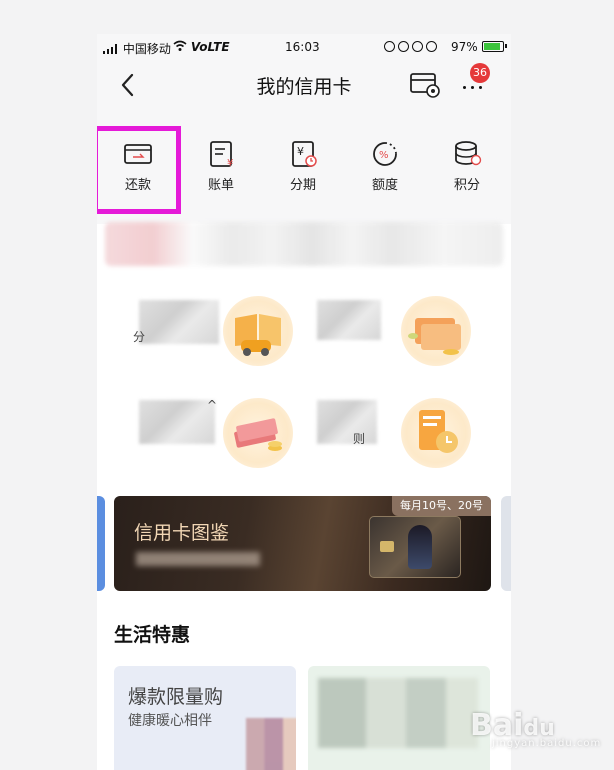  I want to click on quick-action-points: 积分, so click(467, 171).